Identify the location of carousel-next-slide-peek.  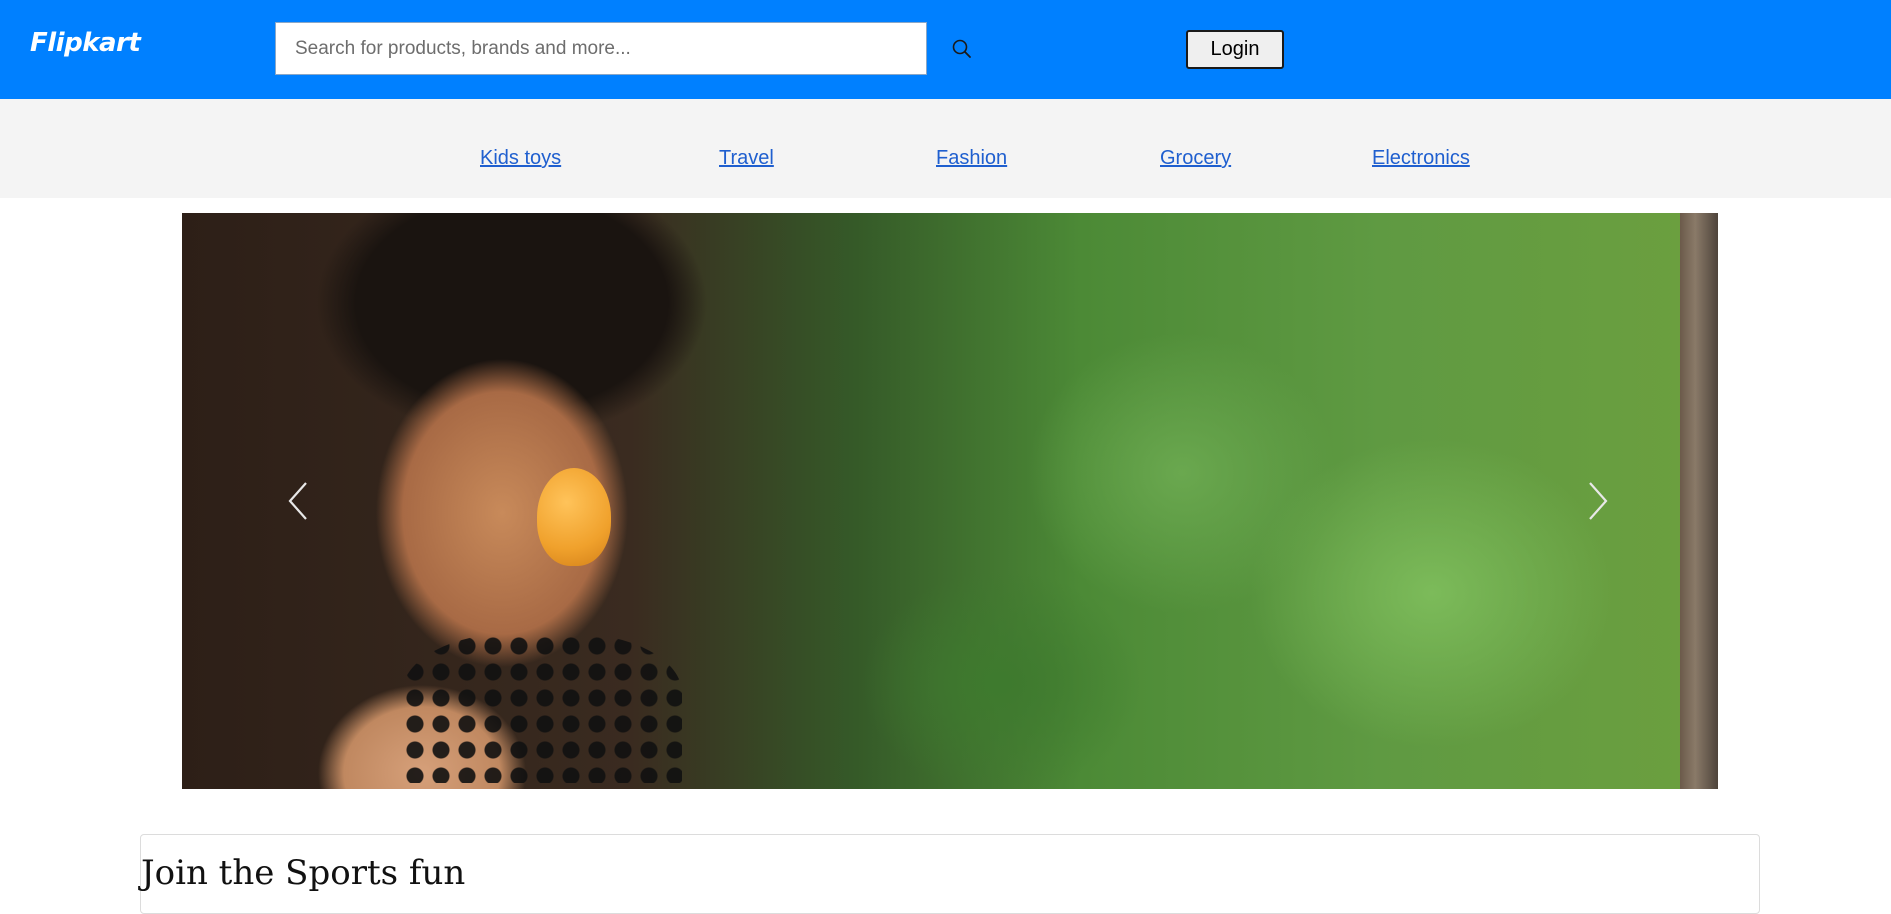
(1699, 501).